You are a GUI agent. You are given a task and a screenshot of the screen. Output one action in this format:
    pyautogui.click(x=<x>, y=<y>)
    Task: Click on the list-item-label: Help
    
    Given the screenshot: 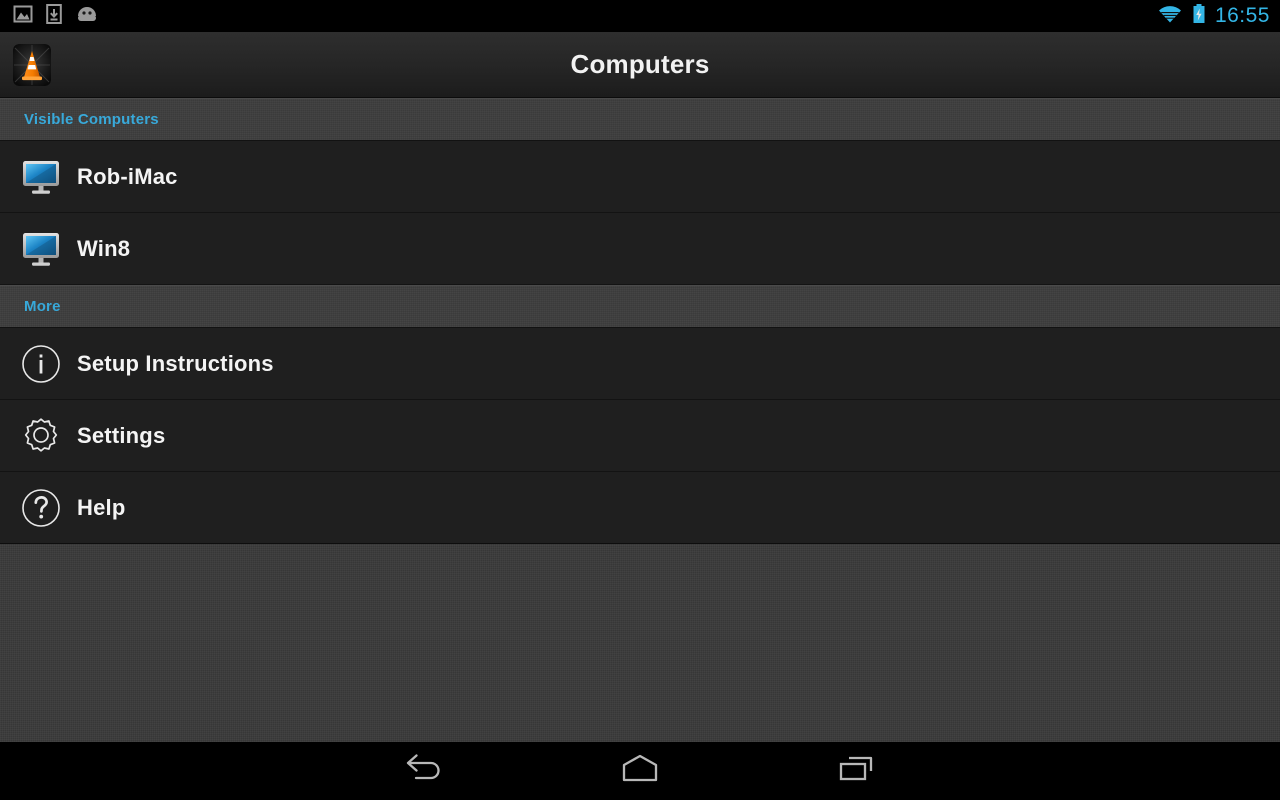 What is the action you would take?
    pyautogui.click(x=101, y=507)
    